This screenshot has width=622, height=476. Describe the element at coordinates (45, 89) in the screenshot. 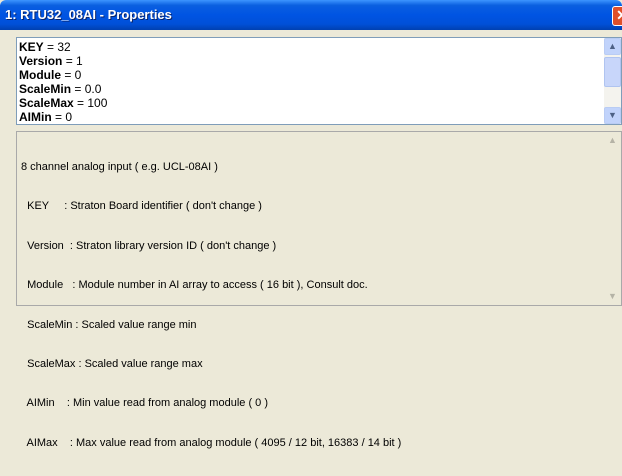

I see `property-key: ScaleMin` at that location.